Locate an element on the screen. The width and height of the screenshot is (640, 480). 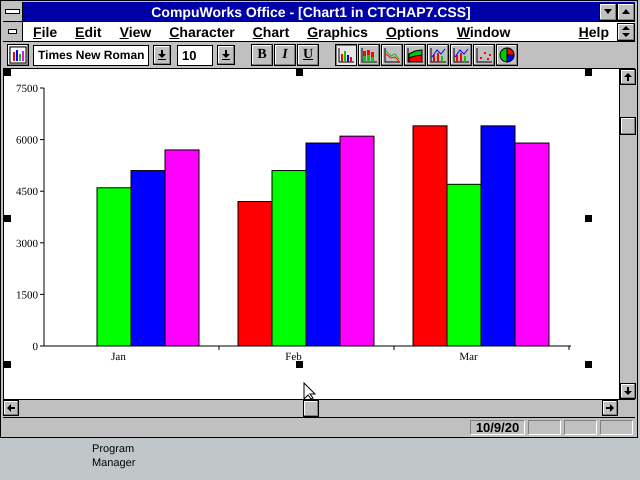
menu-item: Graphics is located at coordinates (337, 32).